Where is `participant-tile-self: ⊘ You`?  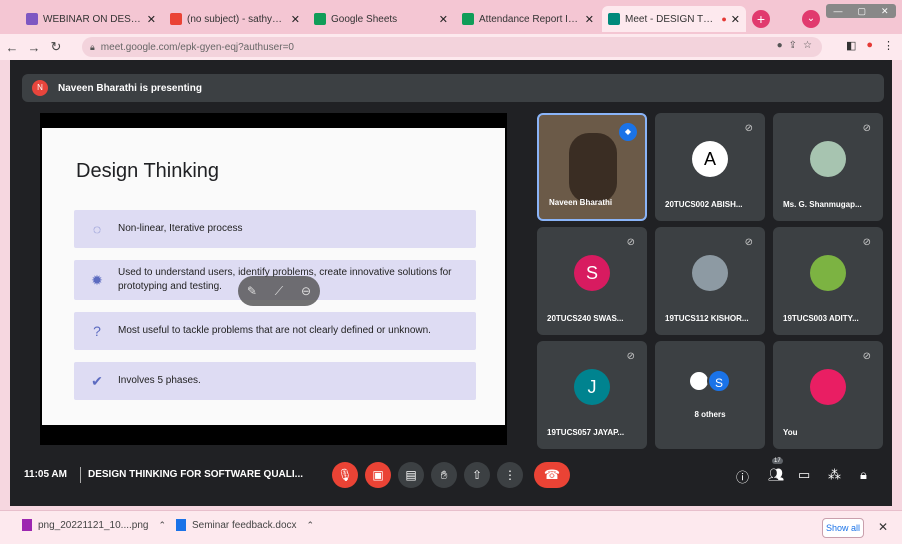 participant-tile-self: ⊘ You is located at coordinates (828, 395).